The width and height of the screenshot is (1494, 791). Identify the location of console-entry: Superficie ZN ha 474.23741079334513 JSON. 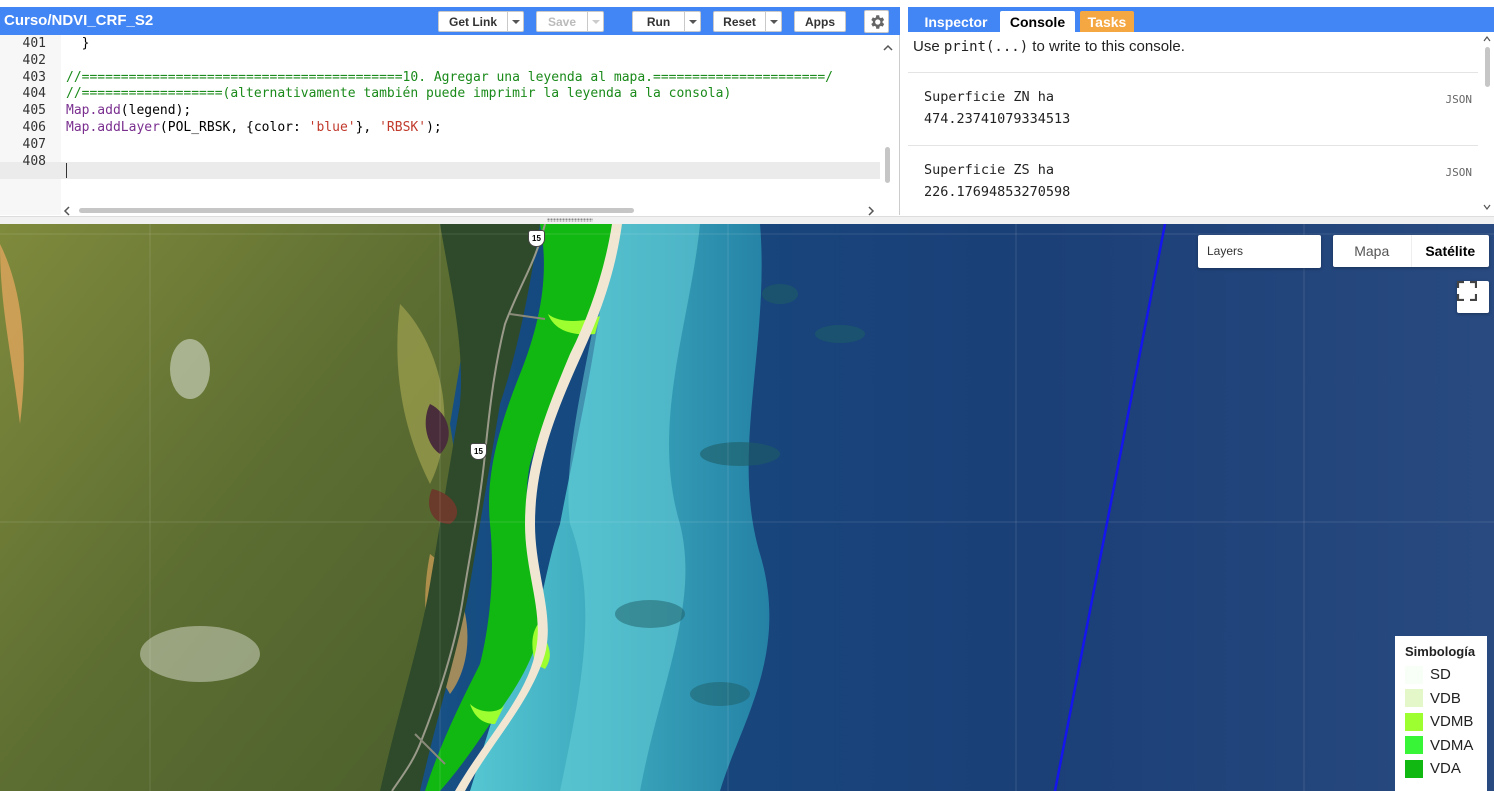
(1193, 108).